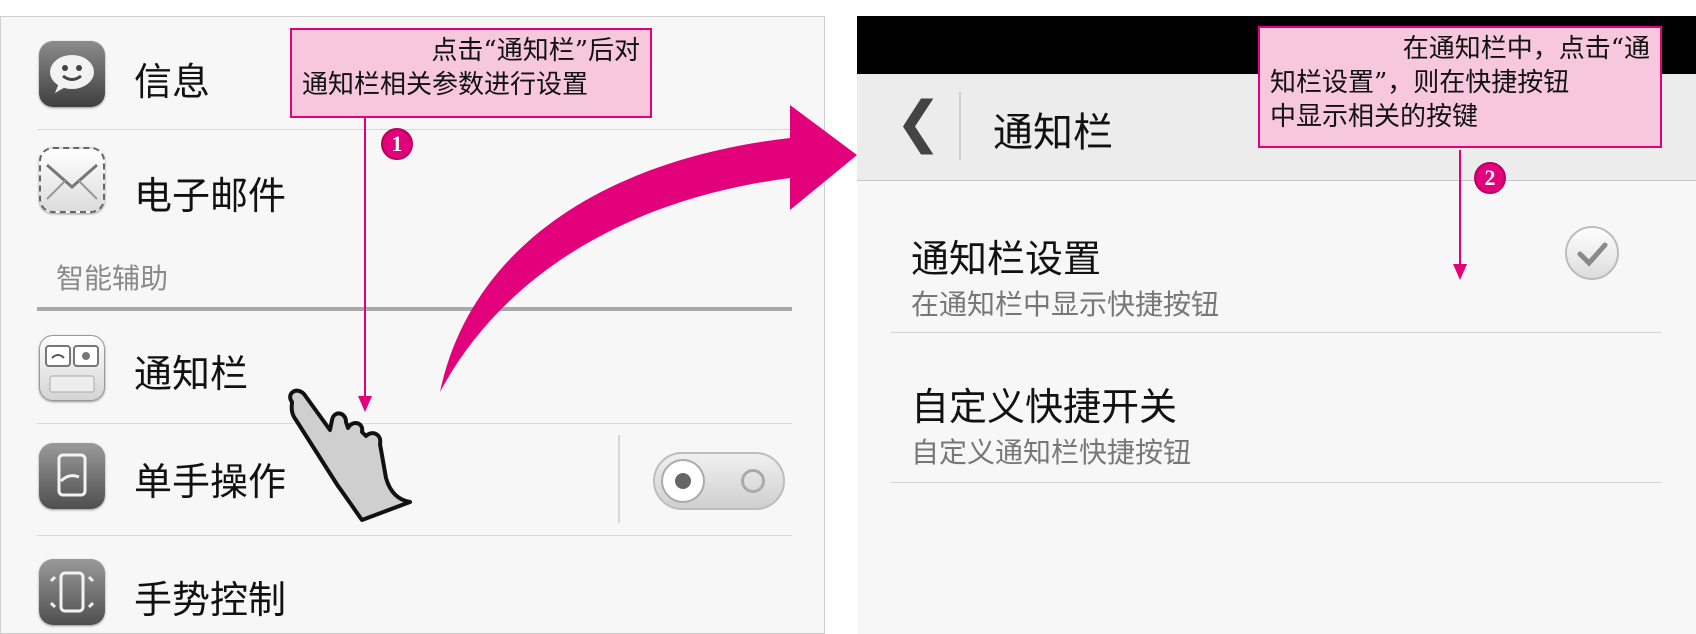  I want to click on curved-arrow-icon, so click(648, 248).